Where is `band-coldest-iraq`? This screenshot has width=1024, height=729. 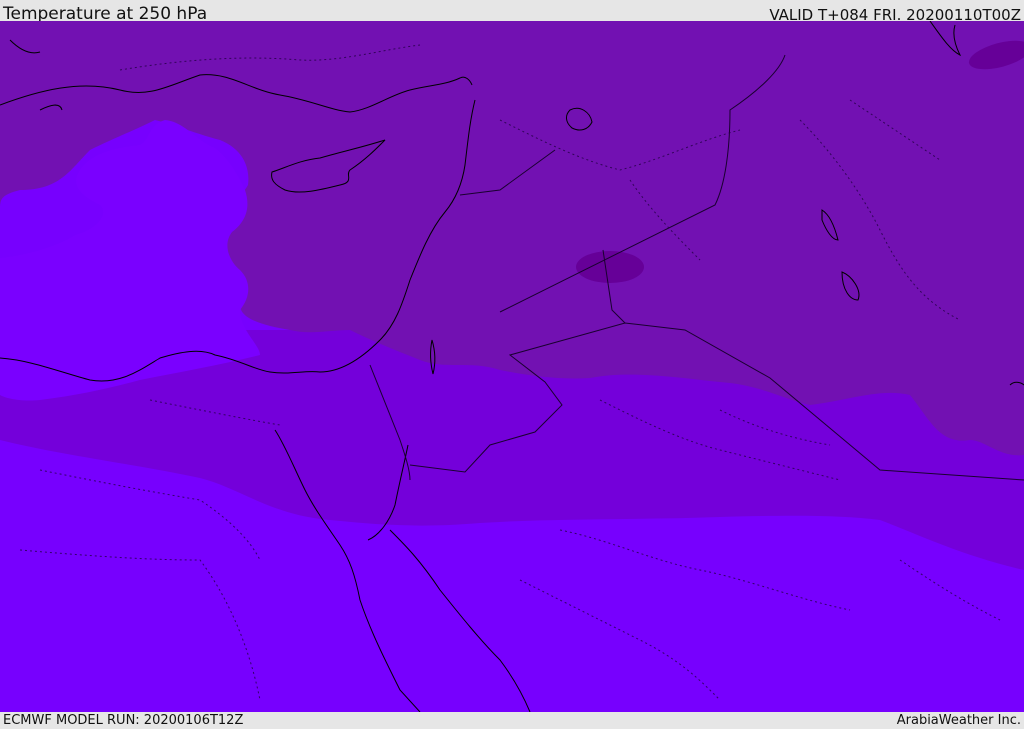
band-coldest-iraq is located at coordinates (610, 267).